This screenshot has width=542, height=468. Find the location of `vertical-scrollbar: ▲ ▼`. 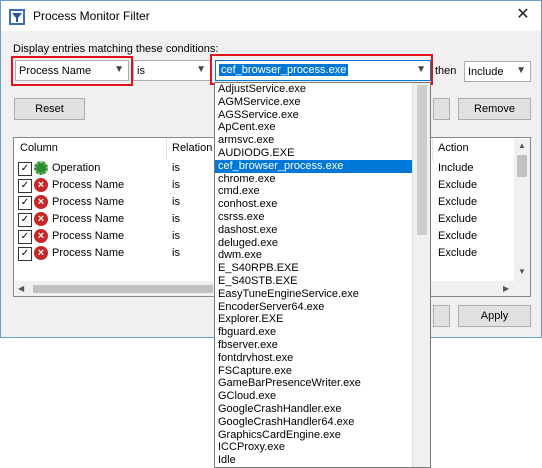

vertical-scrollbar: ▲ ▼ is located at coordinates (522, 210).